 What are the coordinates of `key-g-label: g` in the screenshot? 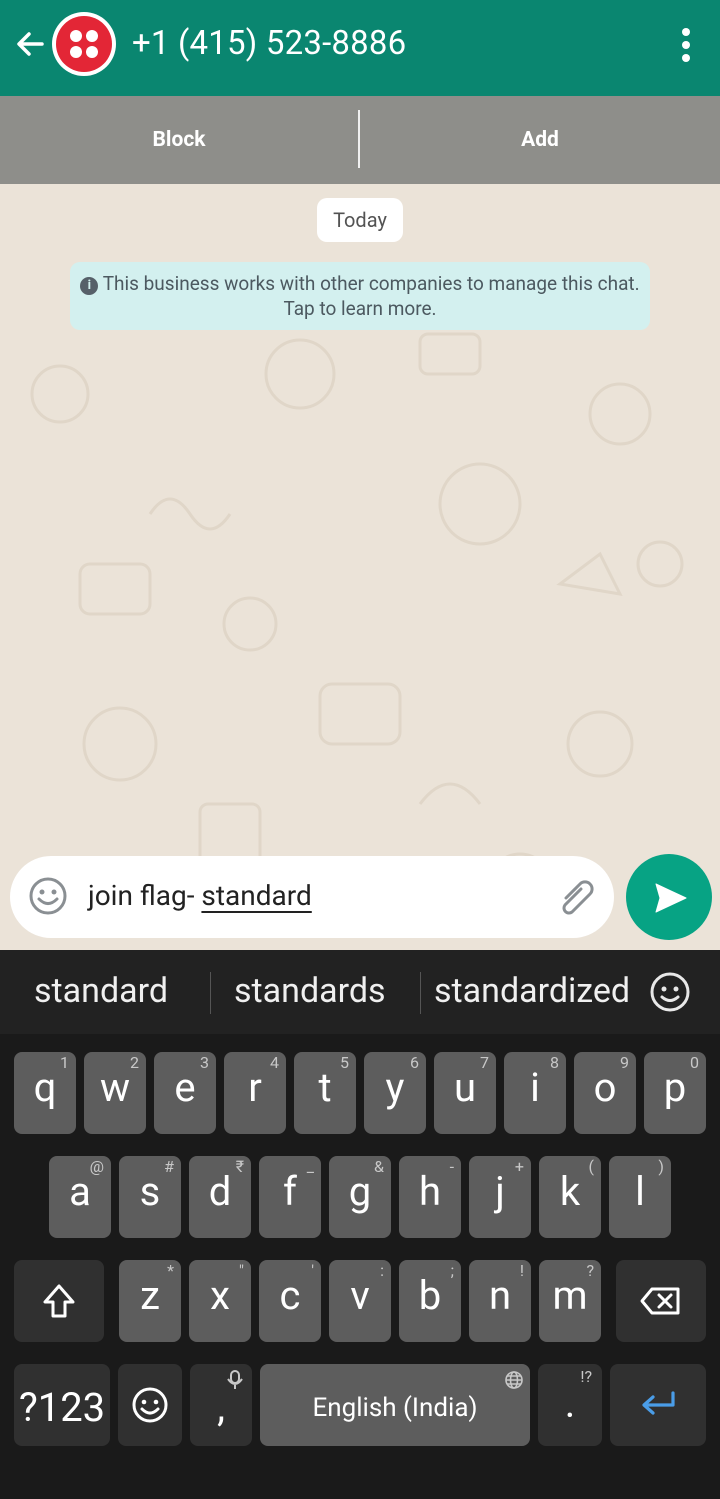 It's located at (360, 1191).